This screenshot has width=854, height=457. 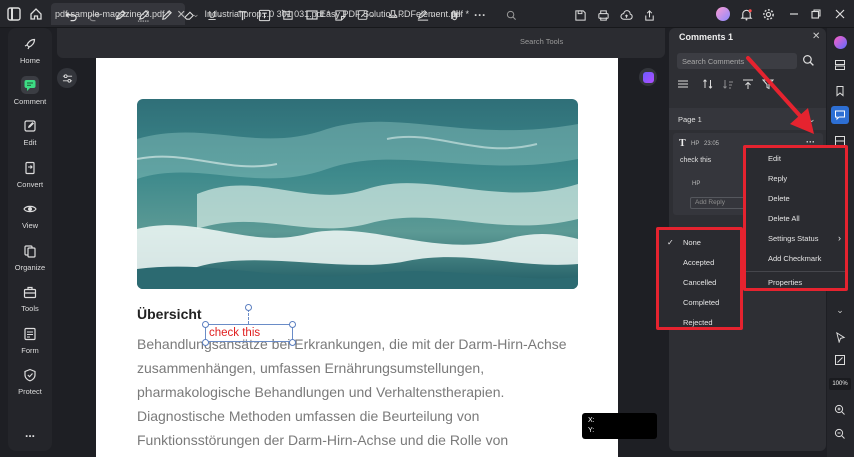 I want to click on annotation-text: check this, so click(x=235, y=333).